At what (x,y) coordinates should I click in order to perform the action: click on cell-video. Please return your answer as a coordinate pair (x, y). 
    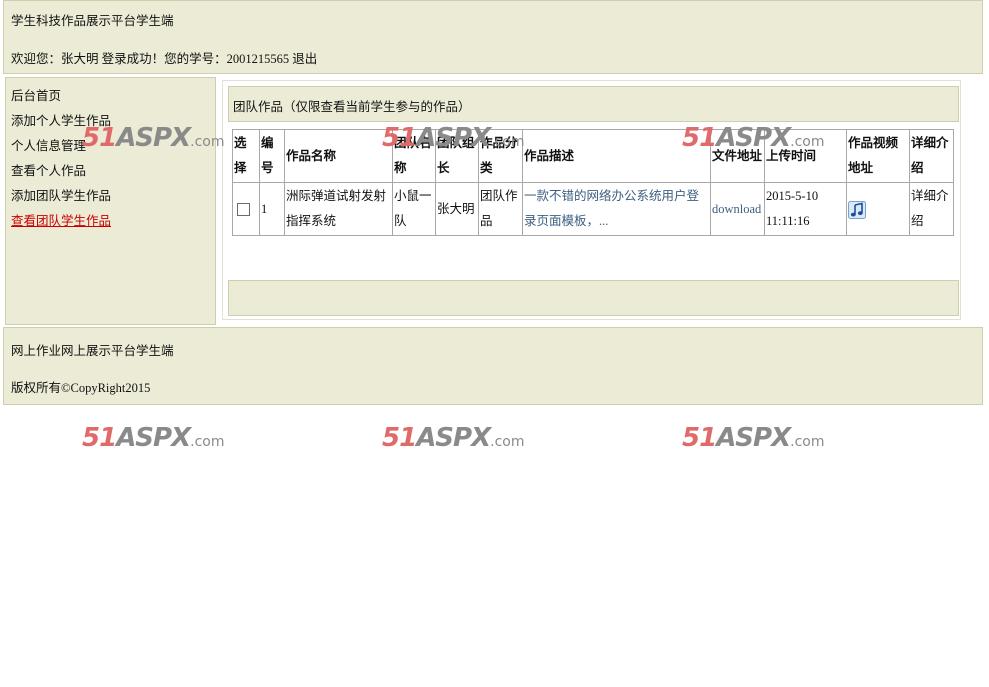
    Looking at the image, I should click on (878, 209).